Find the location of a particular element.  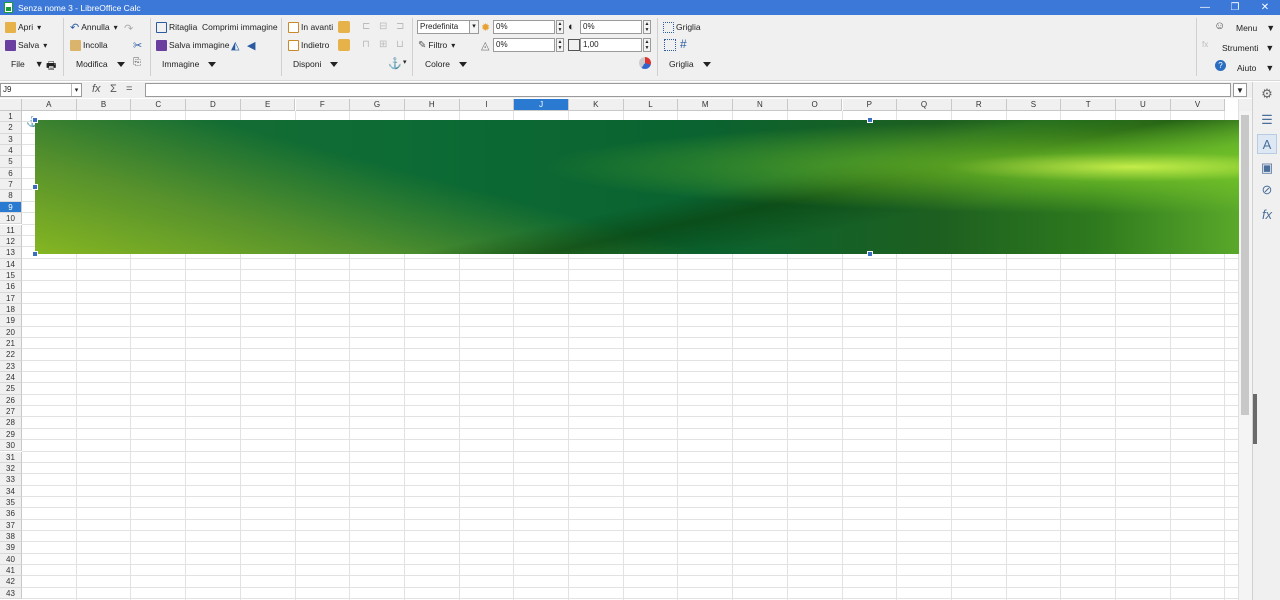

row-header-30: 30 is located at coordinates (11, 446).